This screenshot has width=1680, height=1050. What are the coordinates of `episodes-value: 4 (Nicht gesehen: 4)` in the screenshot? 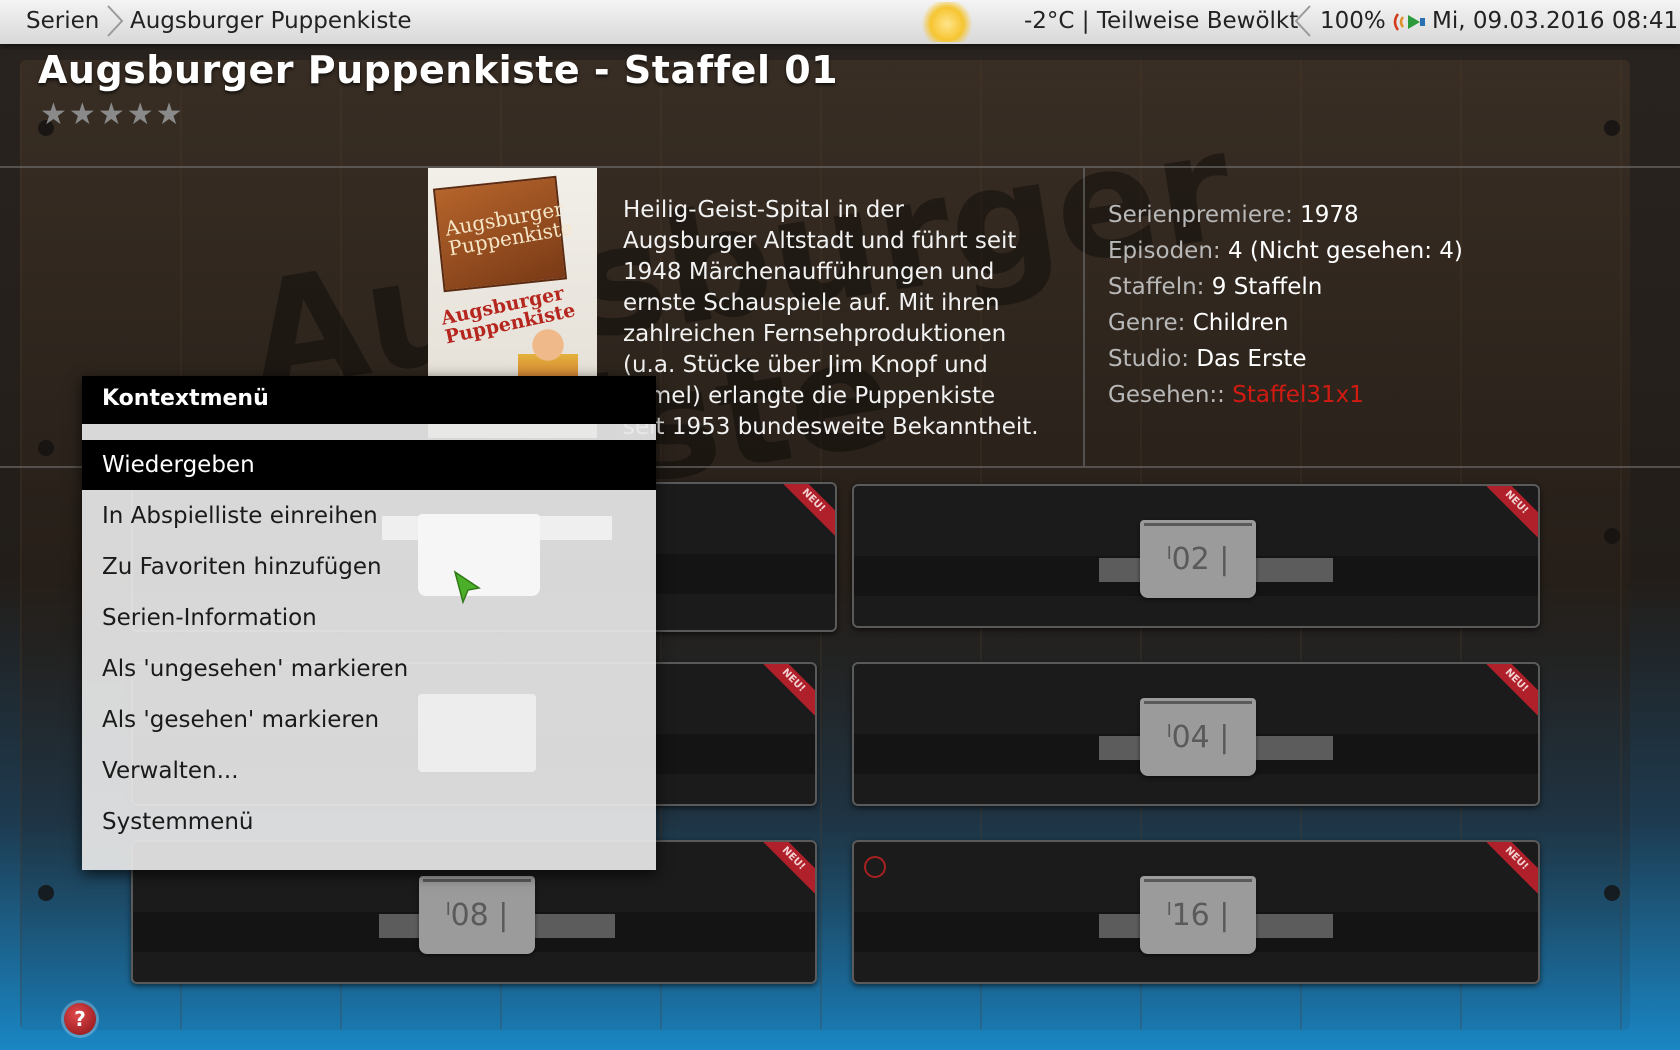 It's located at (1345, 251).